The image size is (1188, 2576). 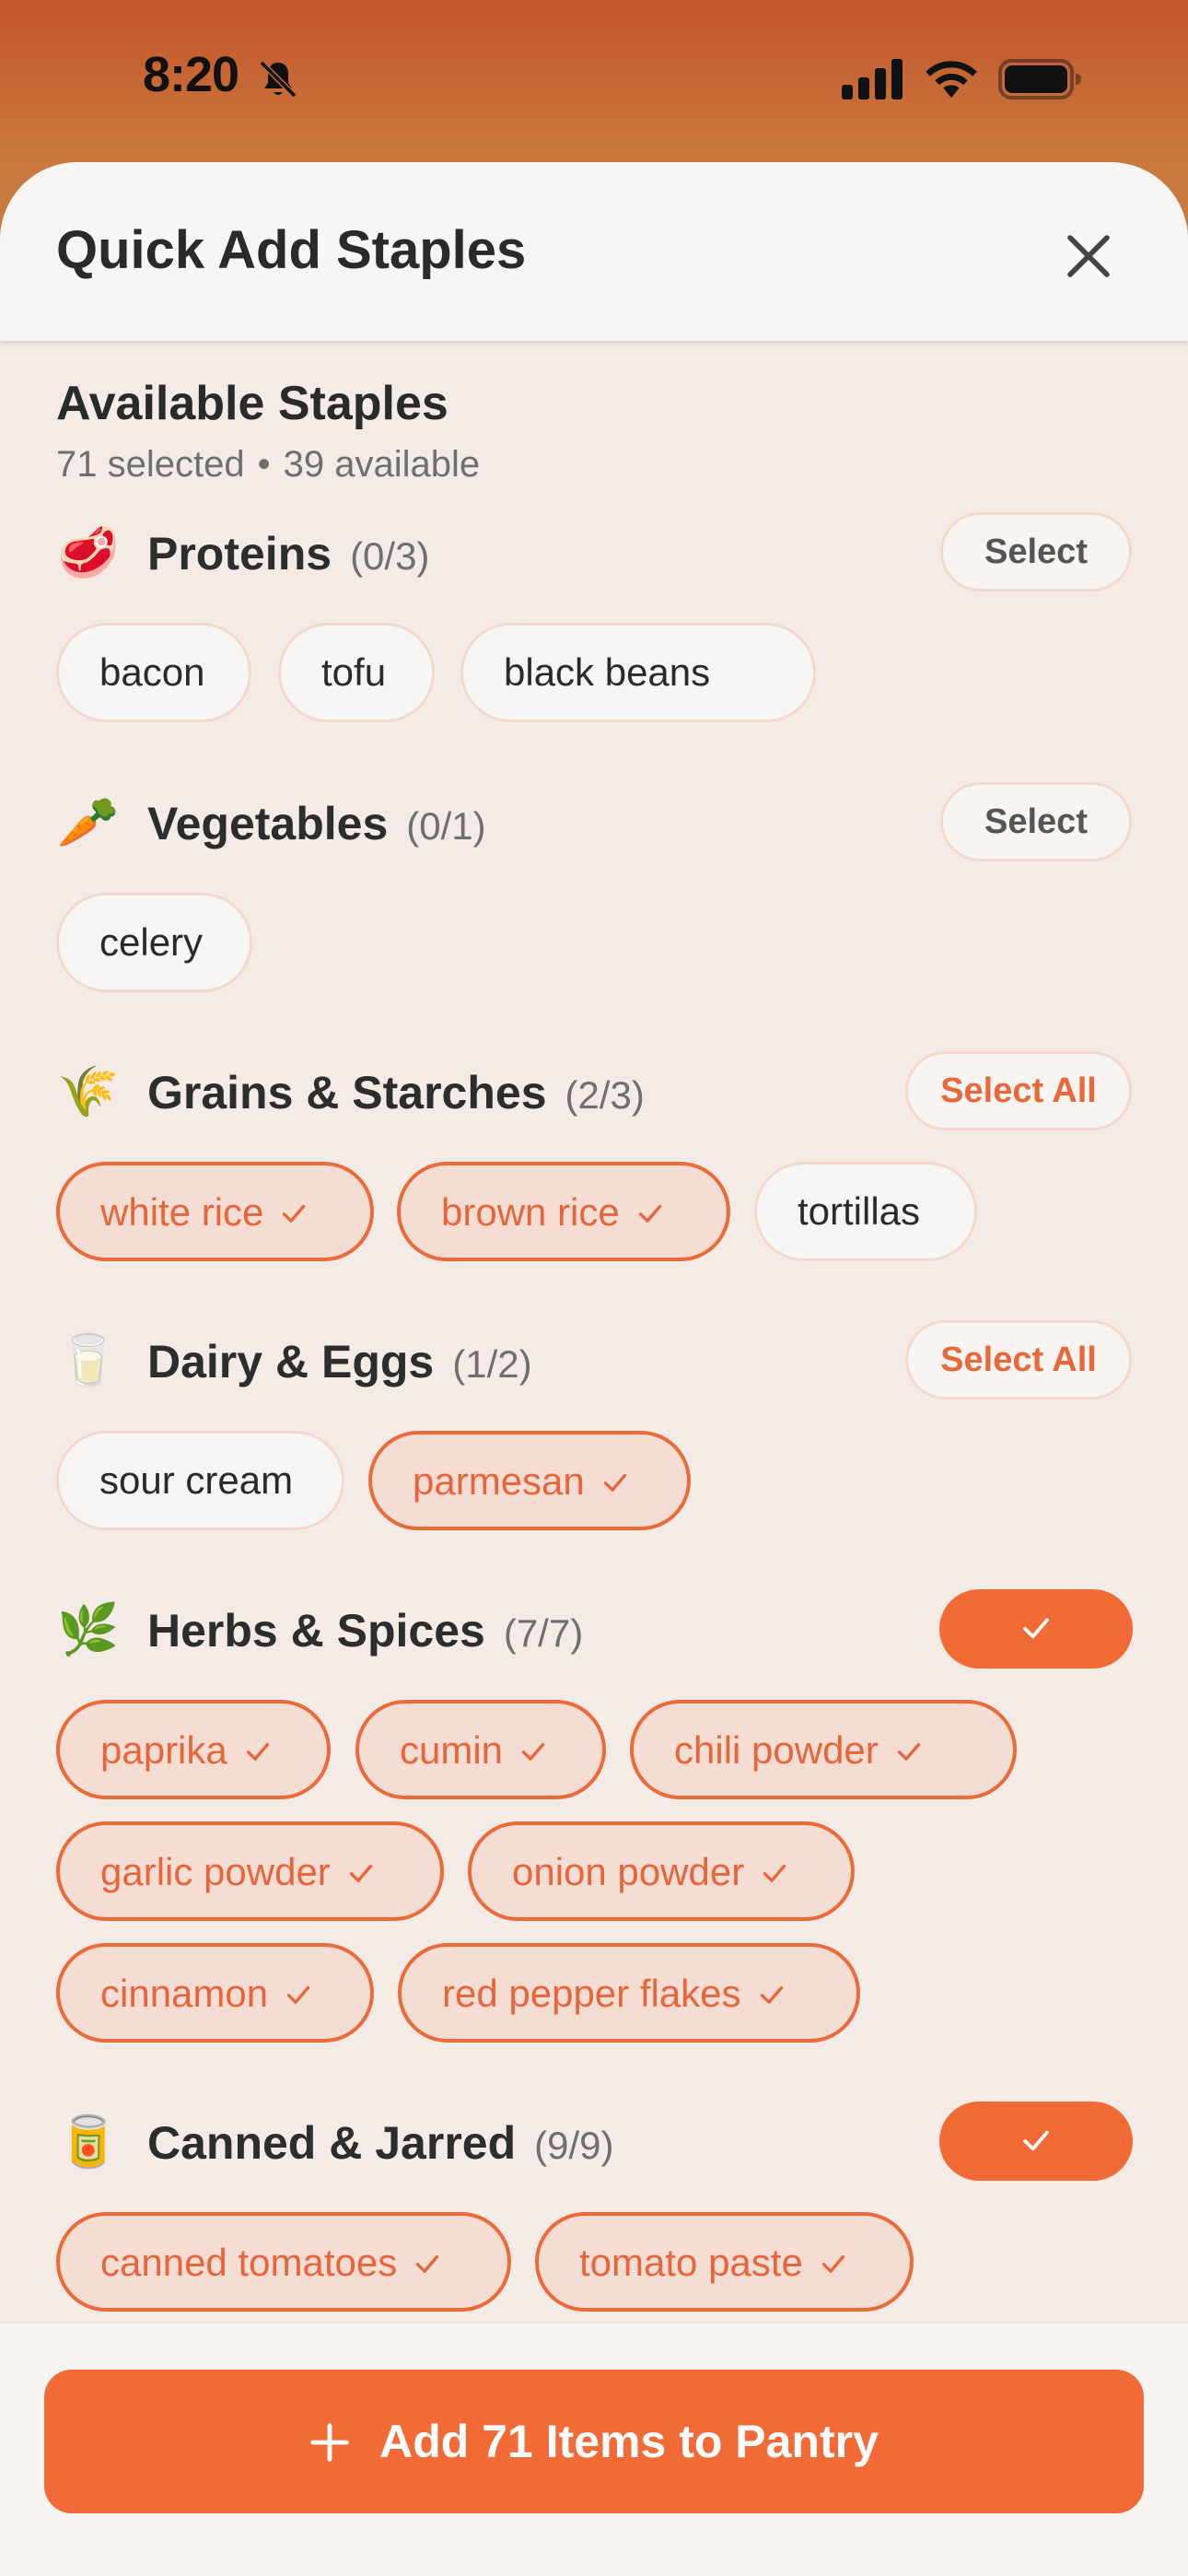 I want to click on staple-chip-label: celery, so click(x=151, y=942).